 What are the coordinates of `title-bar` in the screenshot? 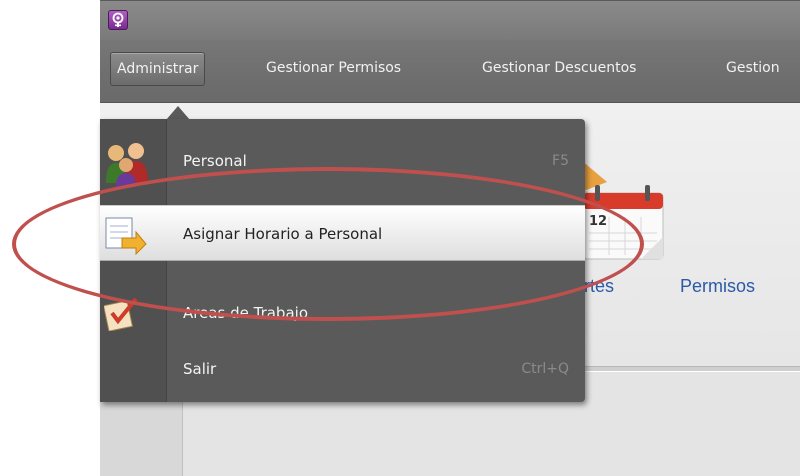 It's located at (450, 20).